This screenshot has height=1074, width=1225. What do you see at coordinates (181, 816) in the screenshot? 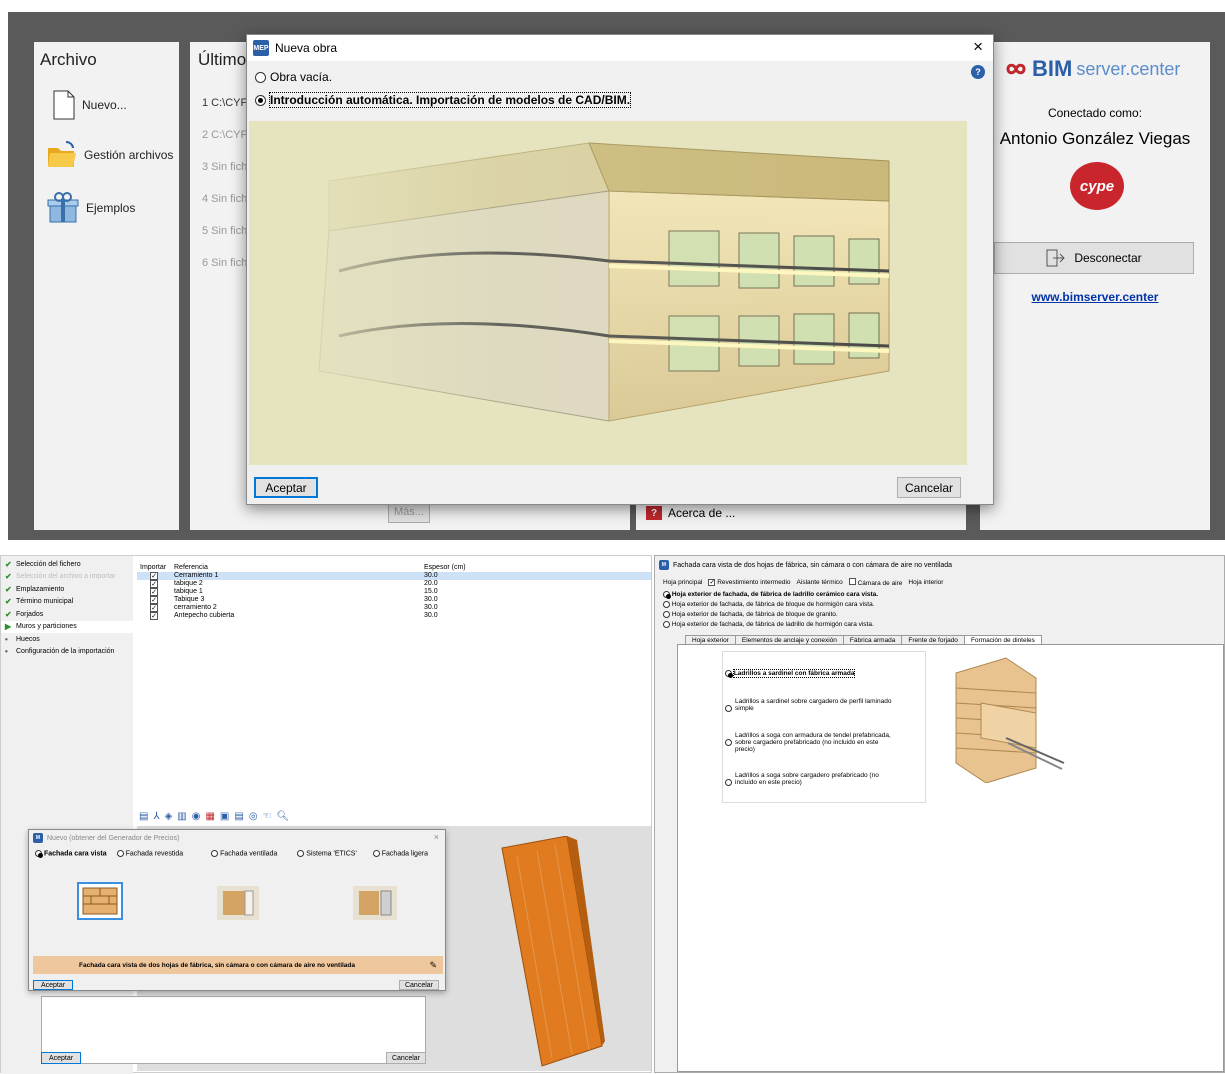
I see `walls-icon: ▥` at bounding box center [181, 816].